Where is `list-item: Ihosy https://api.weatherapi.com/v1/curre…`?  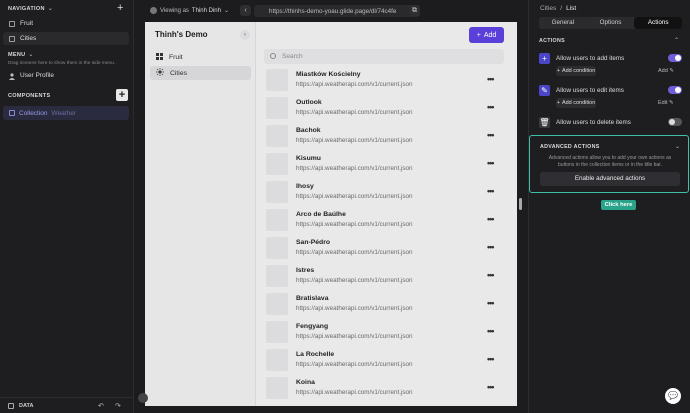
list-item: Ihosy https://api.weatherapi.com/v1/curre… is located at coordinates (384, 193).